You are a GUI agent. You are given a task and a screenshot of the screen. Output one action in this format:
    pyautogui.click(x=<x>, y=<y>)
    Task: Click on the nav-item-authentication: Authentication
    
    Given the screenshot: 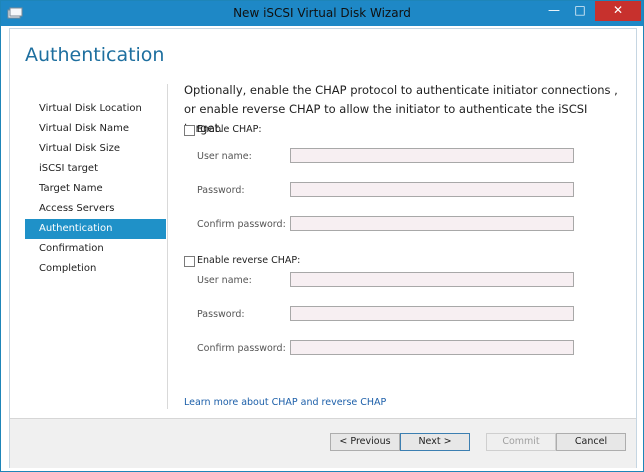 What is the action you would take?
    pyautogui.click(x=95, y=229)
    